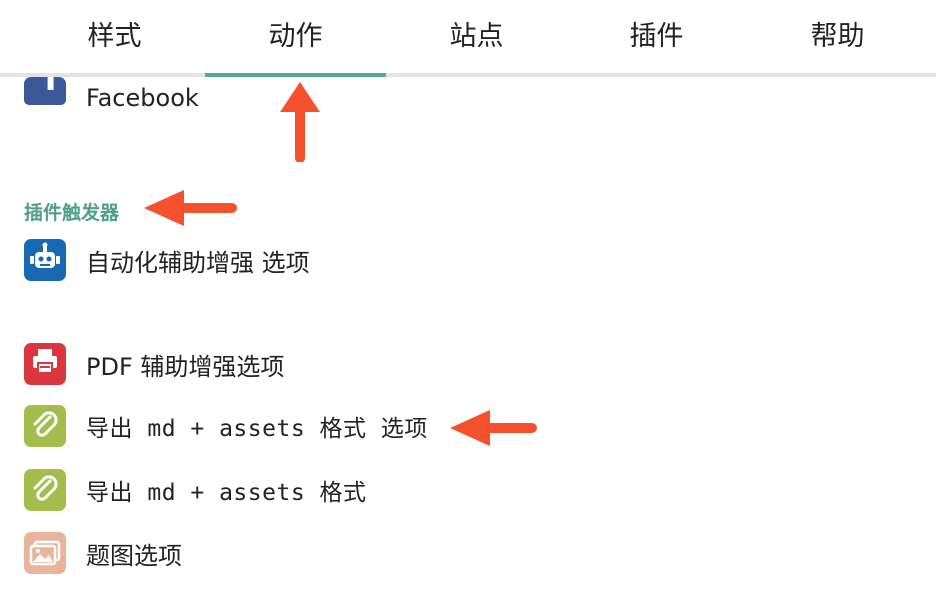 This screenshot has width=936, height=610. Describe the element at coordinates (72, 213) in the screenshot. I see `section-title-plugin-triggers: 插件触发器` at that location.